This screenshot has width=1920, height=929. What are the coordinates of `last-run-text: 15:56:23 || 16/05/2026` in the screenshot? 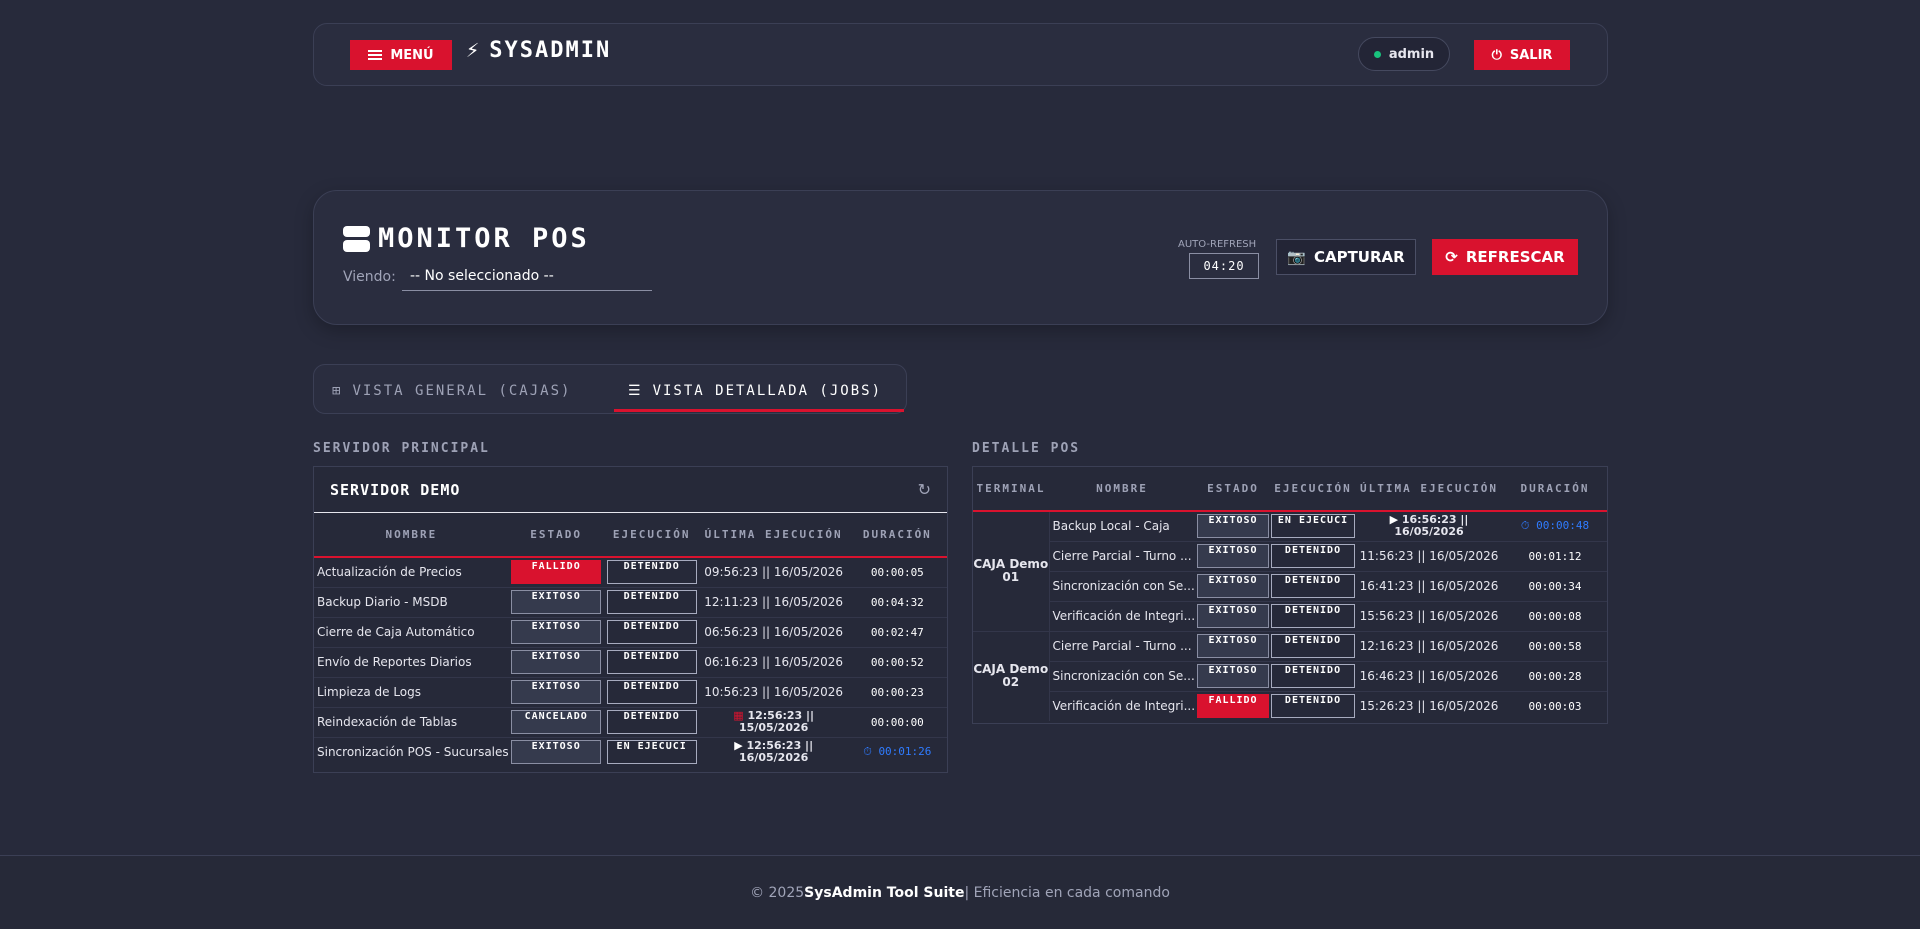 It's located at (1429, 616).